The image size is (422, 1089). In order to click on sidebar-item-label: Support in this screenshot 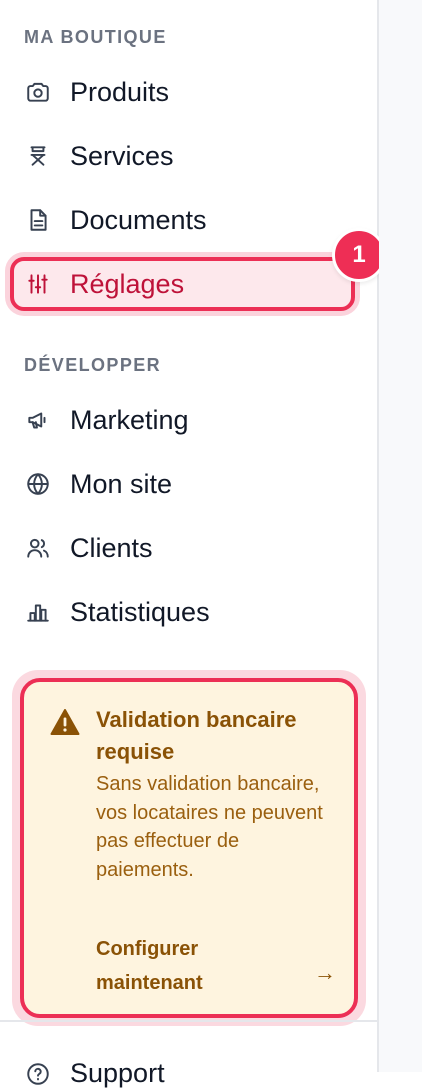, I will do `click(117, 1073)`.